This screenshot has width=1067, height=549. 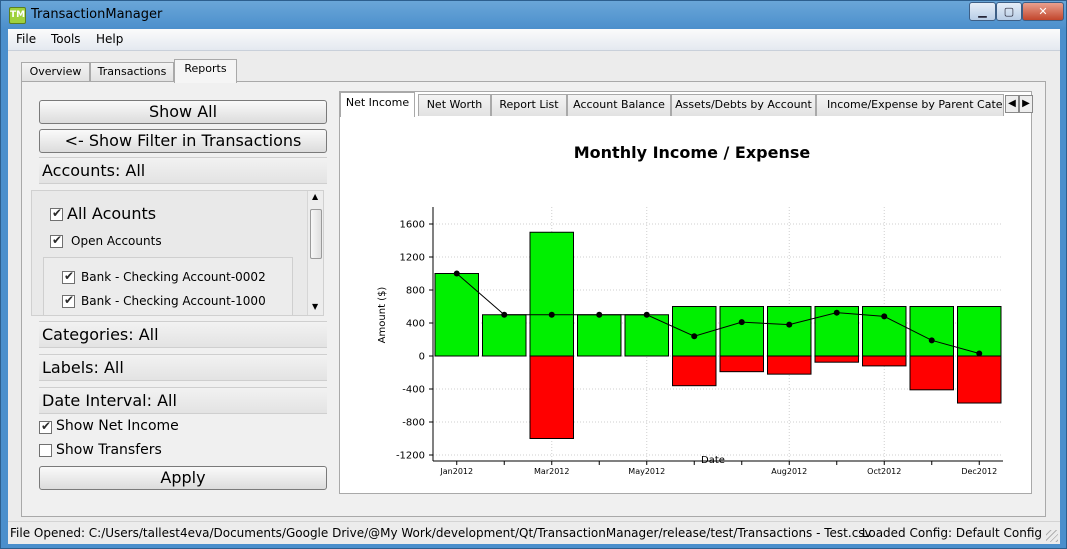 I want to click on tab-reports: Reports, so click(x=205, y=71).